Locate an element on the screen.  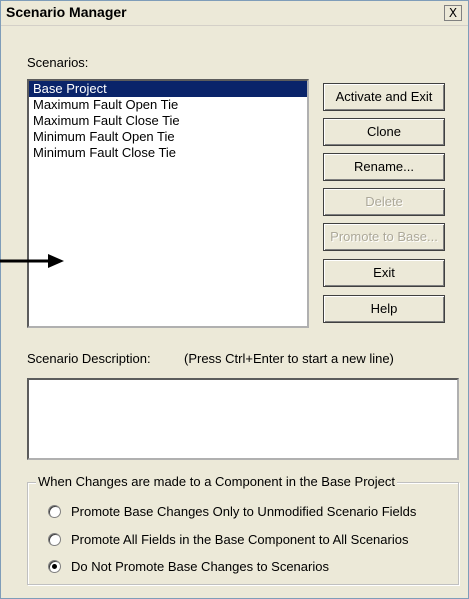
scenario-description-label: Scenario Description: is located at coordinates (89, 358).